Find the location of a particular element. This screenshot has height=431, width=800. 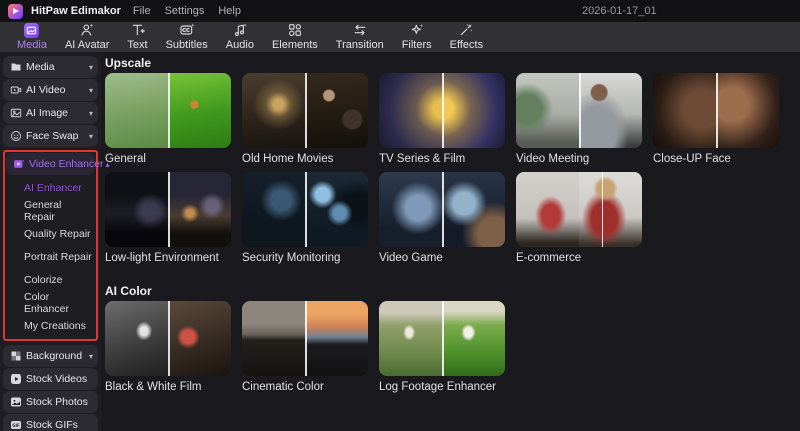

template-card-video-game: Video Game is located at coordinates (442, 218).